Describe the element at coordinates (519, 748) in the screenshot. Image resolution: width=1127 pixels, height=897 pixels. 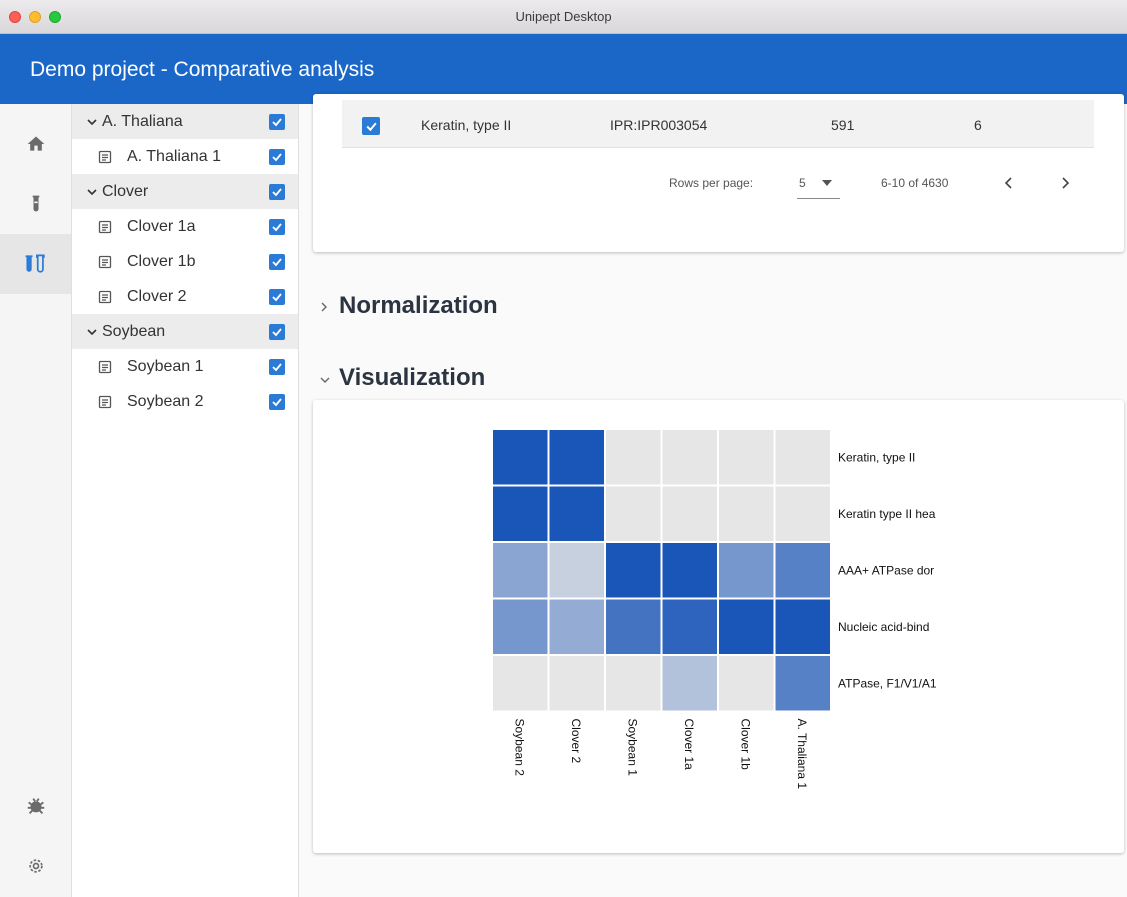
I see `heatmap-column-label: Soybean 2` at that location.